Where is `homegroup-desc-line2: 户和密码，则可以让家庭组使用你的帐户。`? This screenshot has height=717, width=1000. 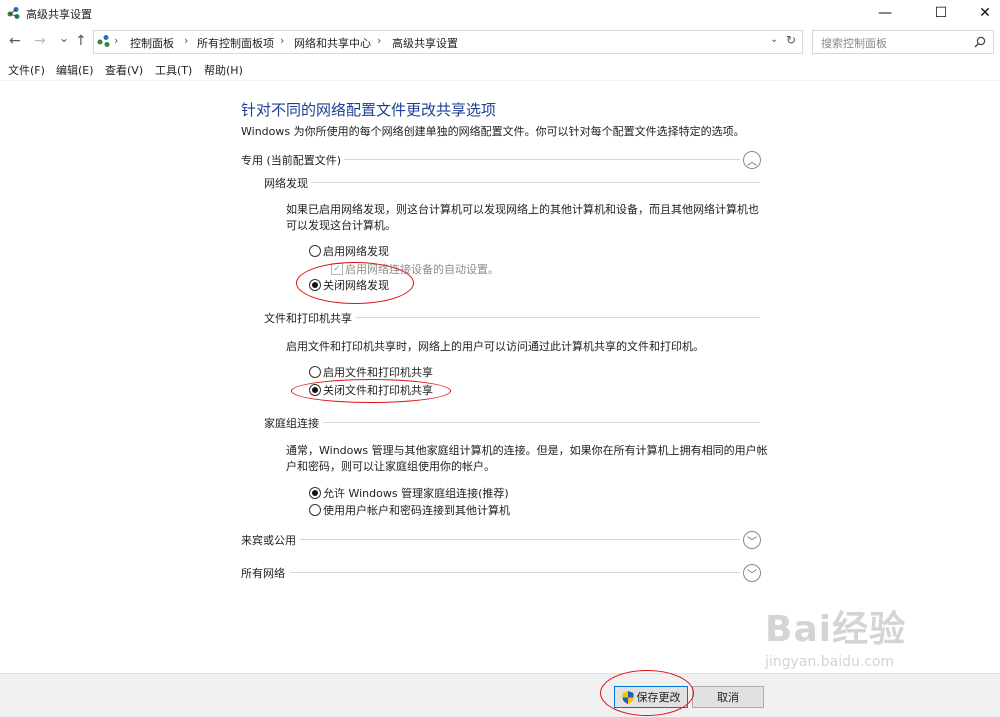
homegroup-desc-line2: 户和密码，则可以让家庭组使用你的帐户。 is located at coordinates (390, 466).